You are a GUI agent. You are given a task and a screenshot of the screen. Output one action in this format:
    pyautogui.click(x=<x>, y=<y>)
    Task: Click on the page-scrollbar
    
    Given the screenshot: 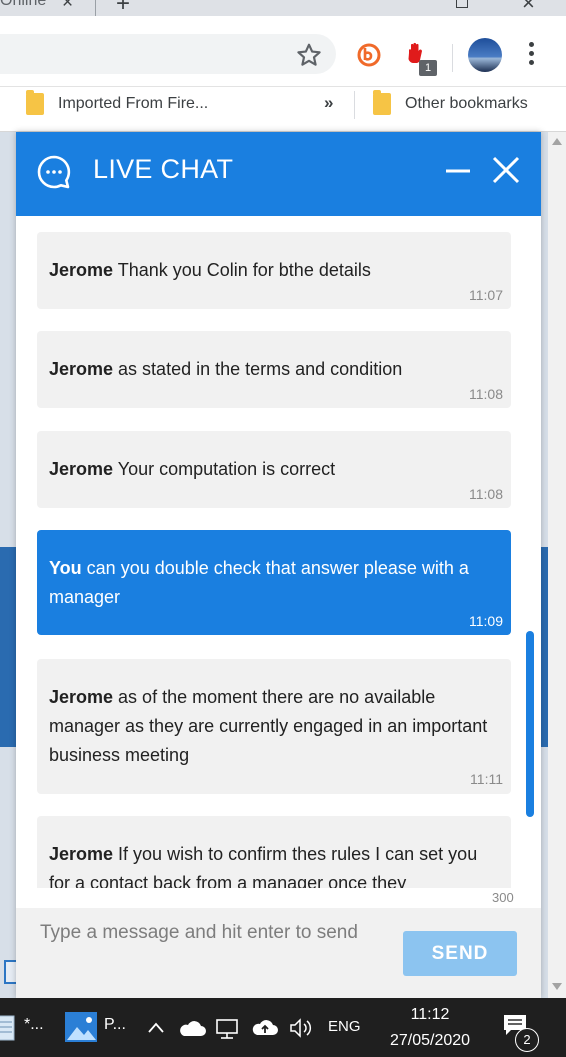 What is the action you would take?
    pyautogui.click(x=557, y=565)
    